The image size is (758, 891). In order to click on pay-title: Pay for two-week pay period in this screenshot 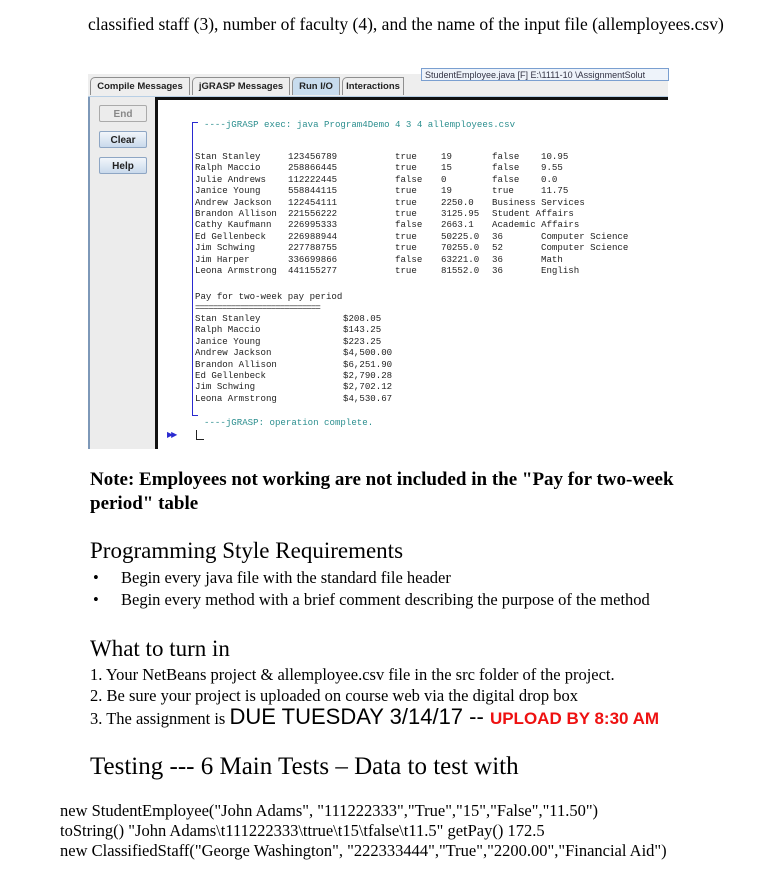, I will do `click(269, 296)`.